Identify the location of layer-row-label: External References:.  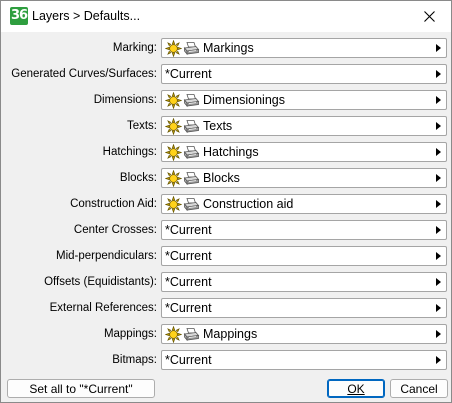
(103, 308).